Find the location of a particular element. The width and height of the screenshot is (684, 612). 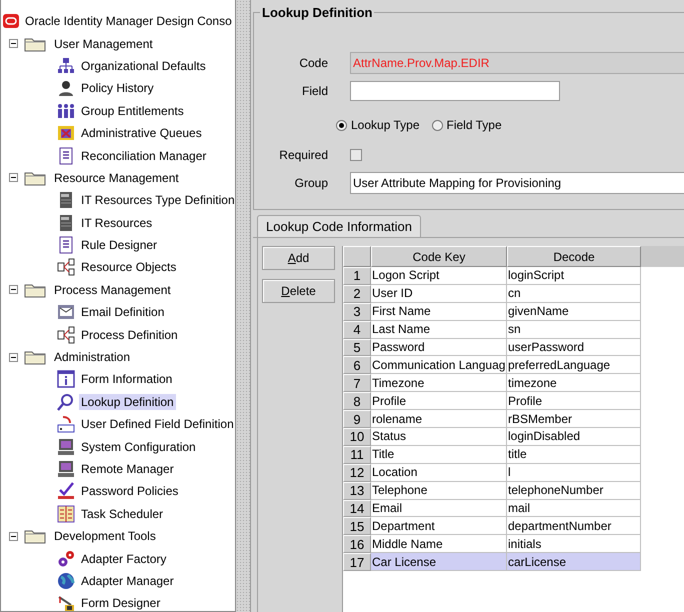

gears-icon is located at coordinates (66, 559).